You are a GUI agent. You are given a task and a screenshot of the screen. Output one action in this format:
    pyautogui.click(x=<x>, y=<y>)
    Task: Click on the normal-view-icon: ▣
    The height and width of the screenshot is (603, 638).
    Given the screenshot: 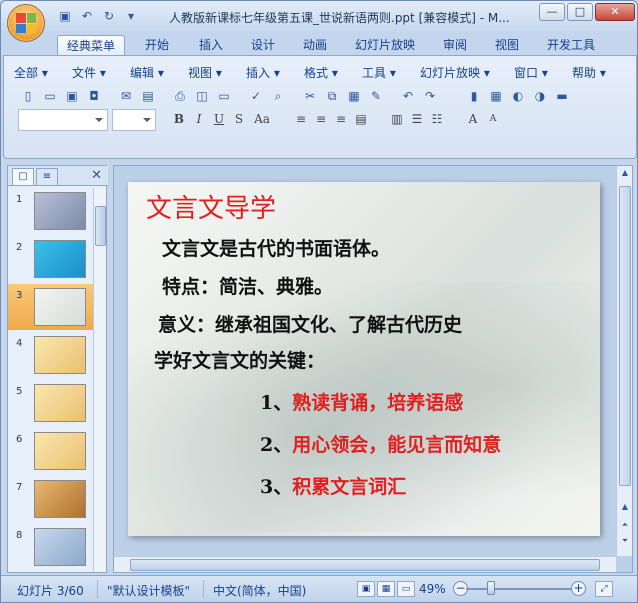 What is the action you would take?
    pyautogui.click(x=366, y=589)
    